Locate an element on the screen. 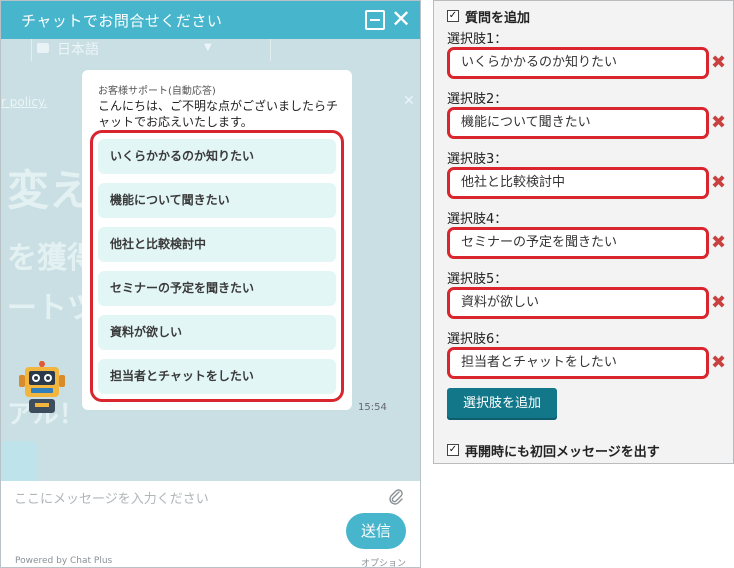 This screenshot has width=734, height=568. message-sender: お客様サポート(自動応答) is located at coordinates (157, 91).